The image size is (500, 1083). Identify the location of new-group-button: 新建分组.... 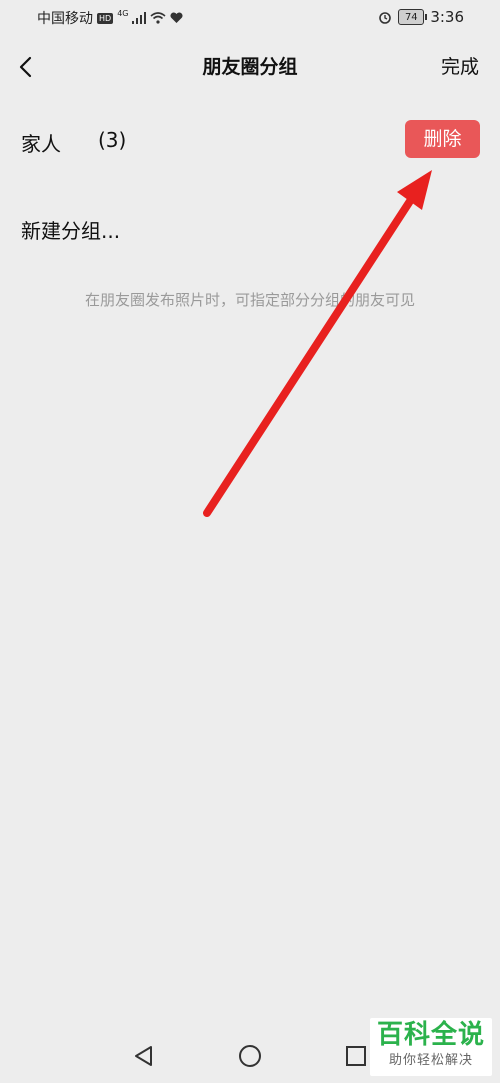
(70, 229).